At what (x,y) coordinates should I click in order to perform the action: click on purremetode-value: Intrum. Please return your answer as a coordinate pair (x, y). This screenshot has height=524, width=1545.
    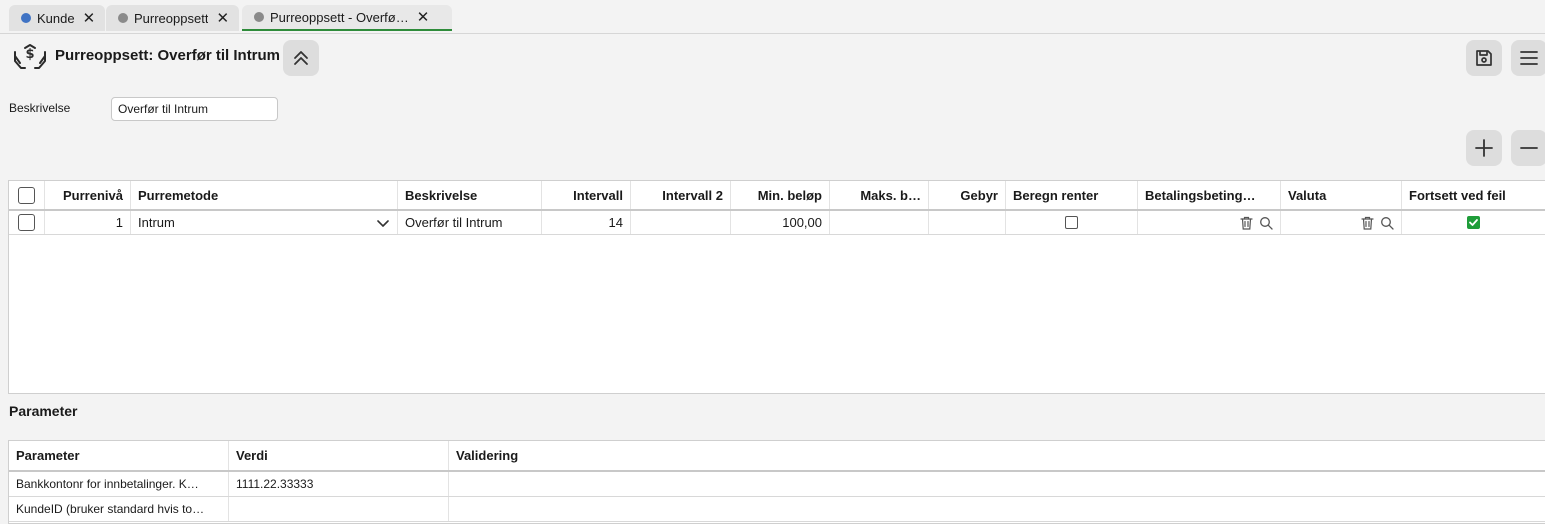
    Looking at the image, I should click on (156, 222).